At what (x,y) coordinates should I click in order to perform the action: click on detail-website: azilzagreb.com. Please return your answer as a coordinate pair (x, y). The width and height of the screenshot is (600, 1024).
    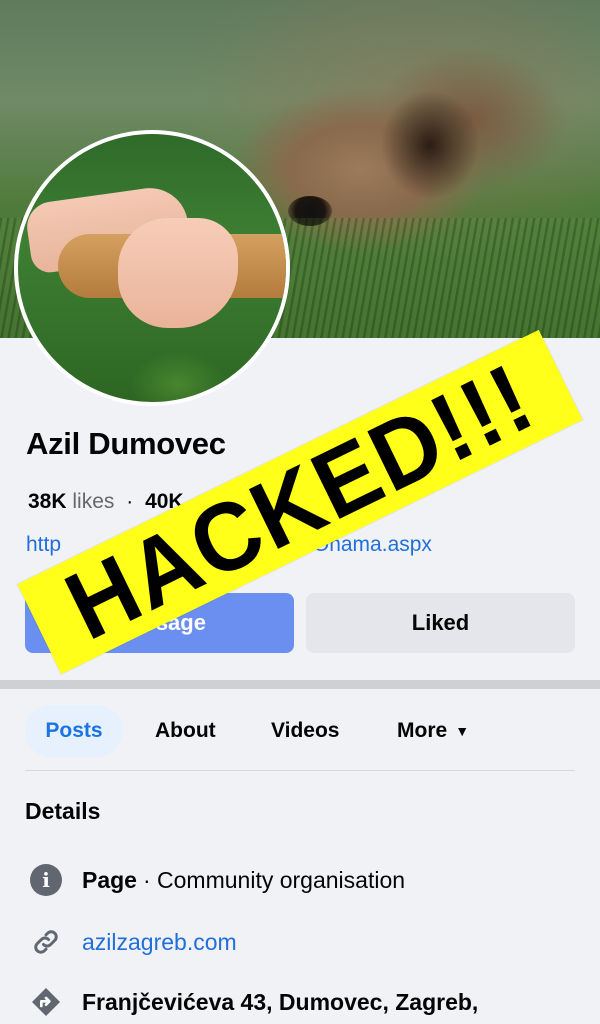
    Looking at the image, I should click on (133, 942).